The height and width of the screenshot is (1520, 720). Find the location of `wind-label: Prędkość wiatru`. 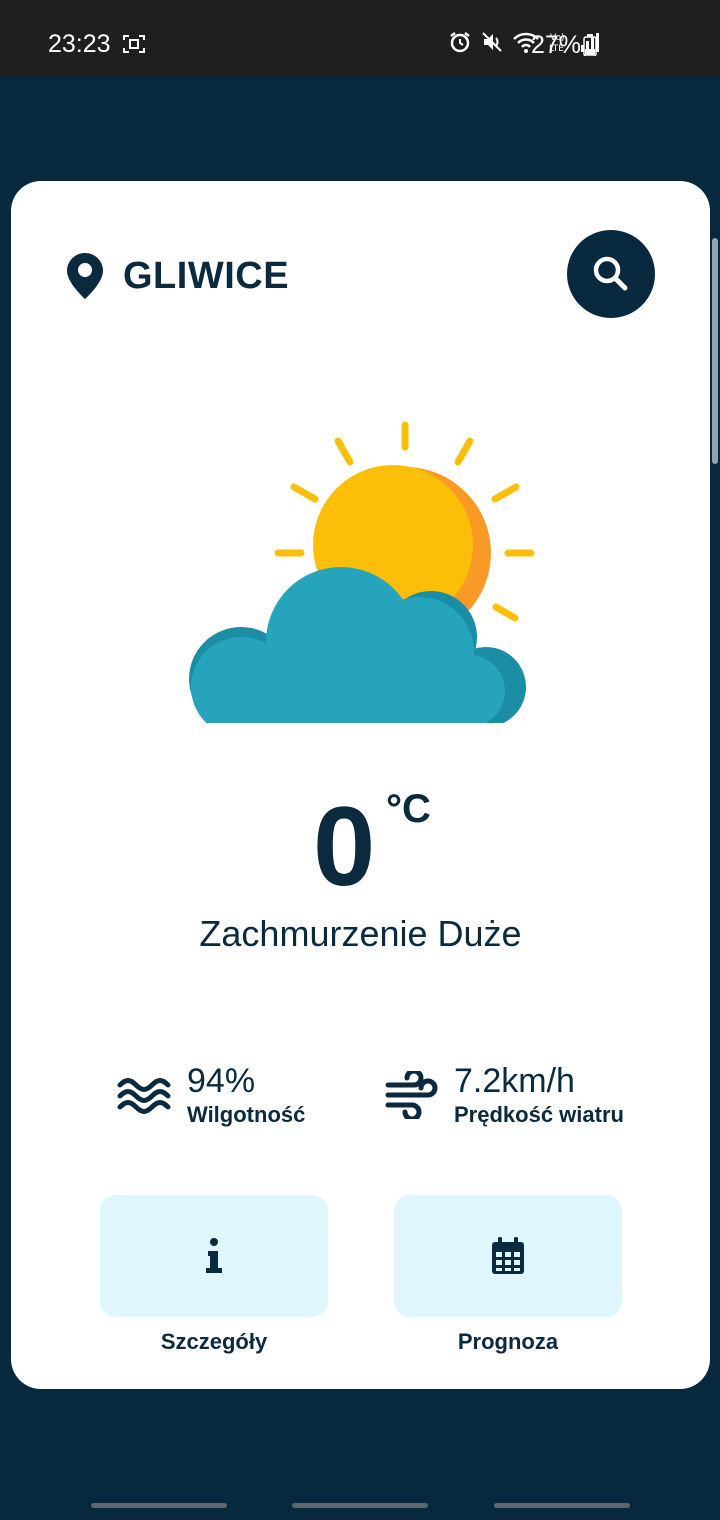

wind-label: Prędkość wiatru is located at coordinates (539, 1114).